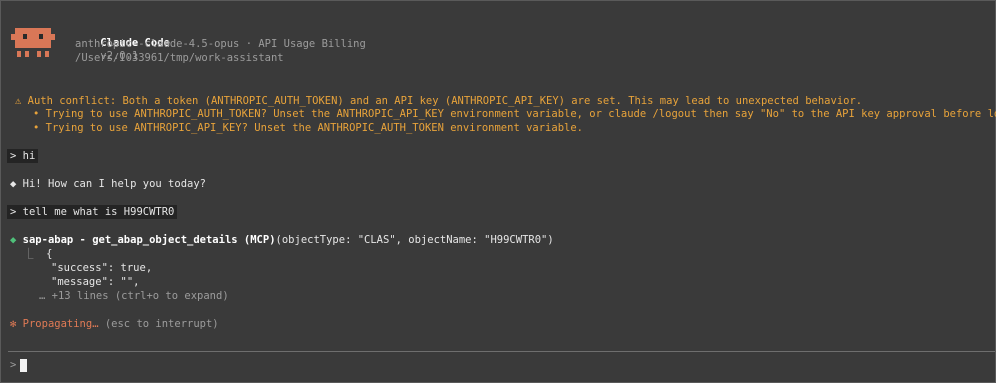 The image size is (996, 383). What do you see at coordinates (98, 212) in the screenshot?
I see `user-message-text: tell me what is H99CWTR0` at bounding box center [98, 212].